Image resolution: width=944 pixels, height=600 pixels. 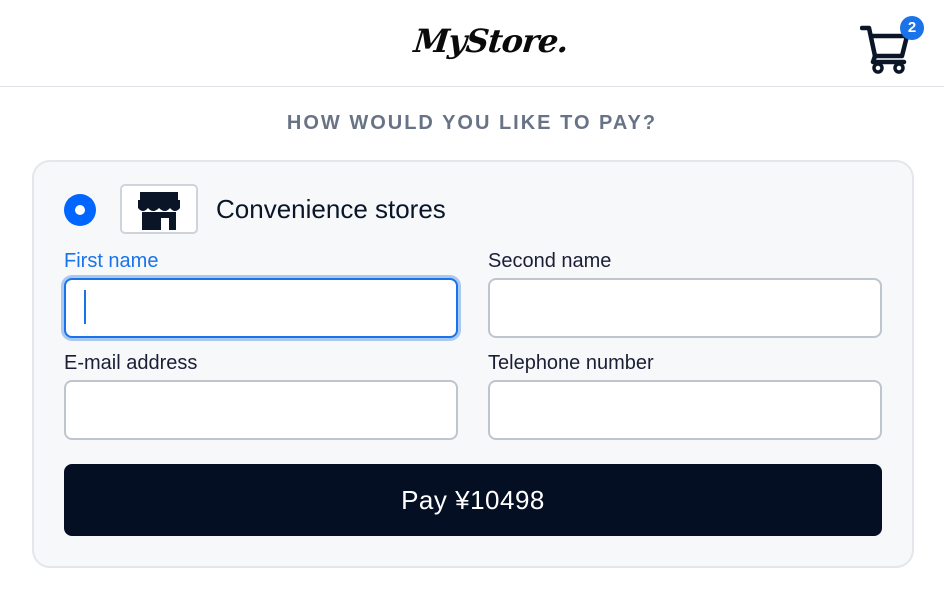 I want to click on page-title: HOW WOULD YOU LIKE TO PAY?, so click(x=472, y=123).